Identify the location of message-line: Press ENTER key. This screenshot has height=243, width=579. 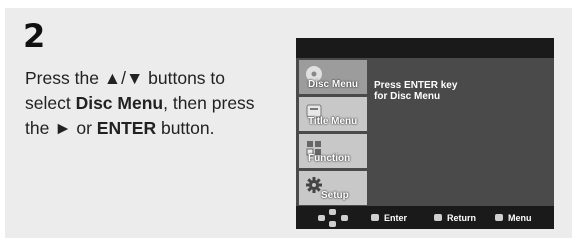
(416, 85).